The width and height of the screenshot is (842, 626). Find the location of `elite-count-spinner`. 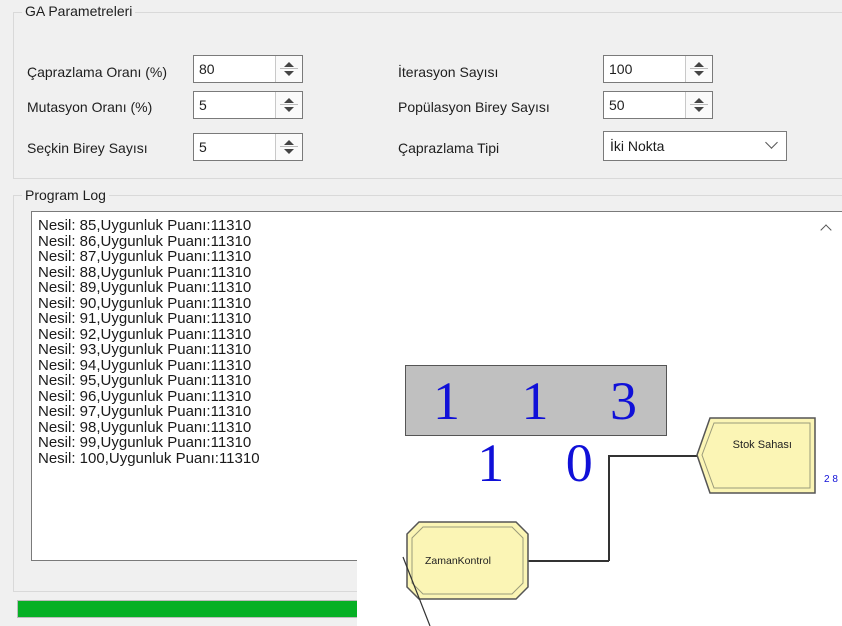

elite-count-spinner is located at coordinates (288, 147).